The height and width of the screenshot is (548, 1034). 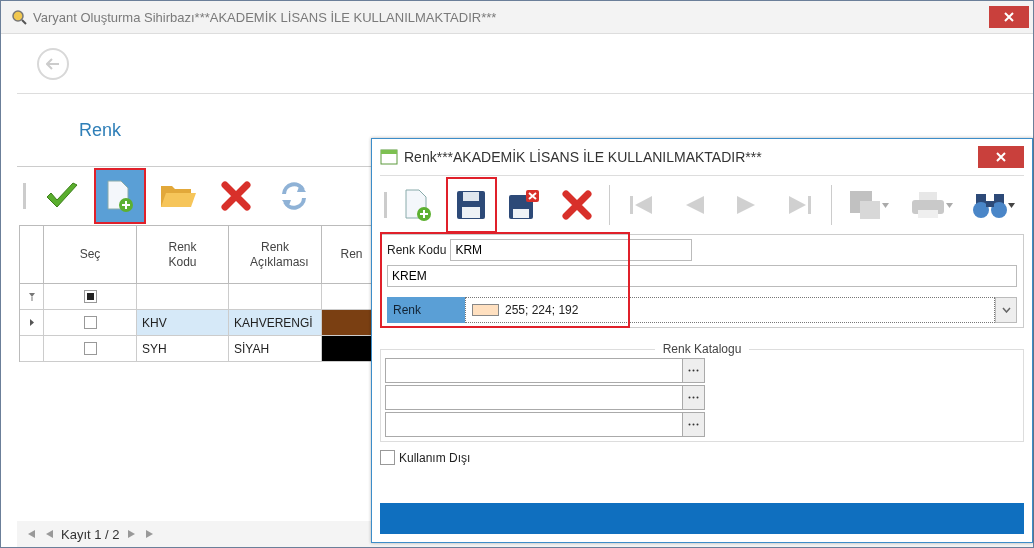 I want to click on window-form-icon, so click(x=389, y=157).